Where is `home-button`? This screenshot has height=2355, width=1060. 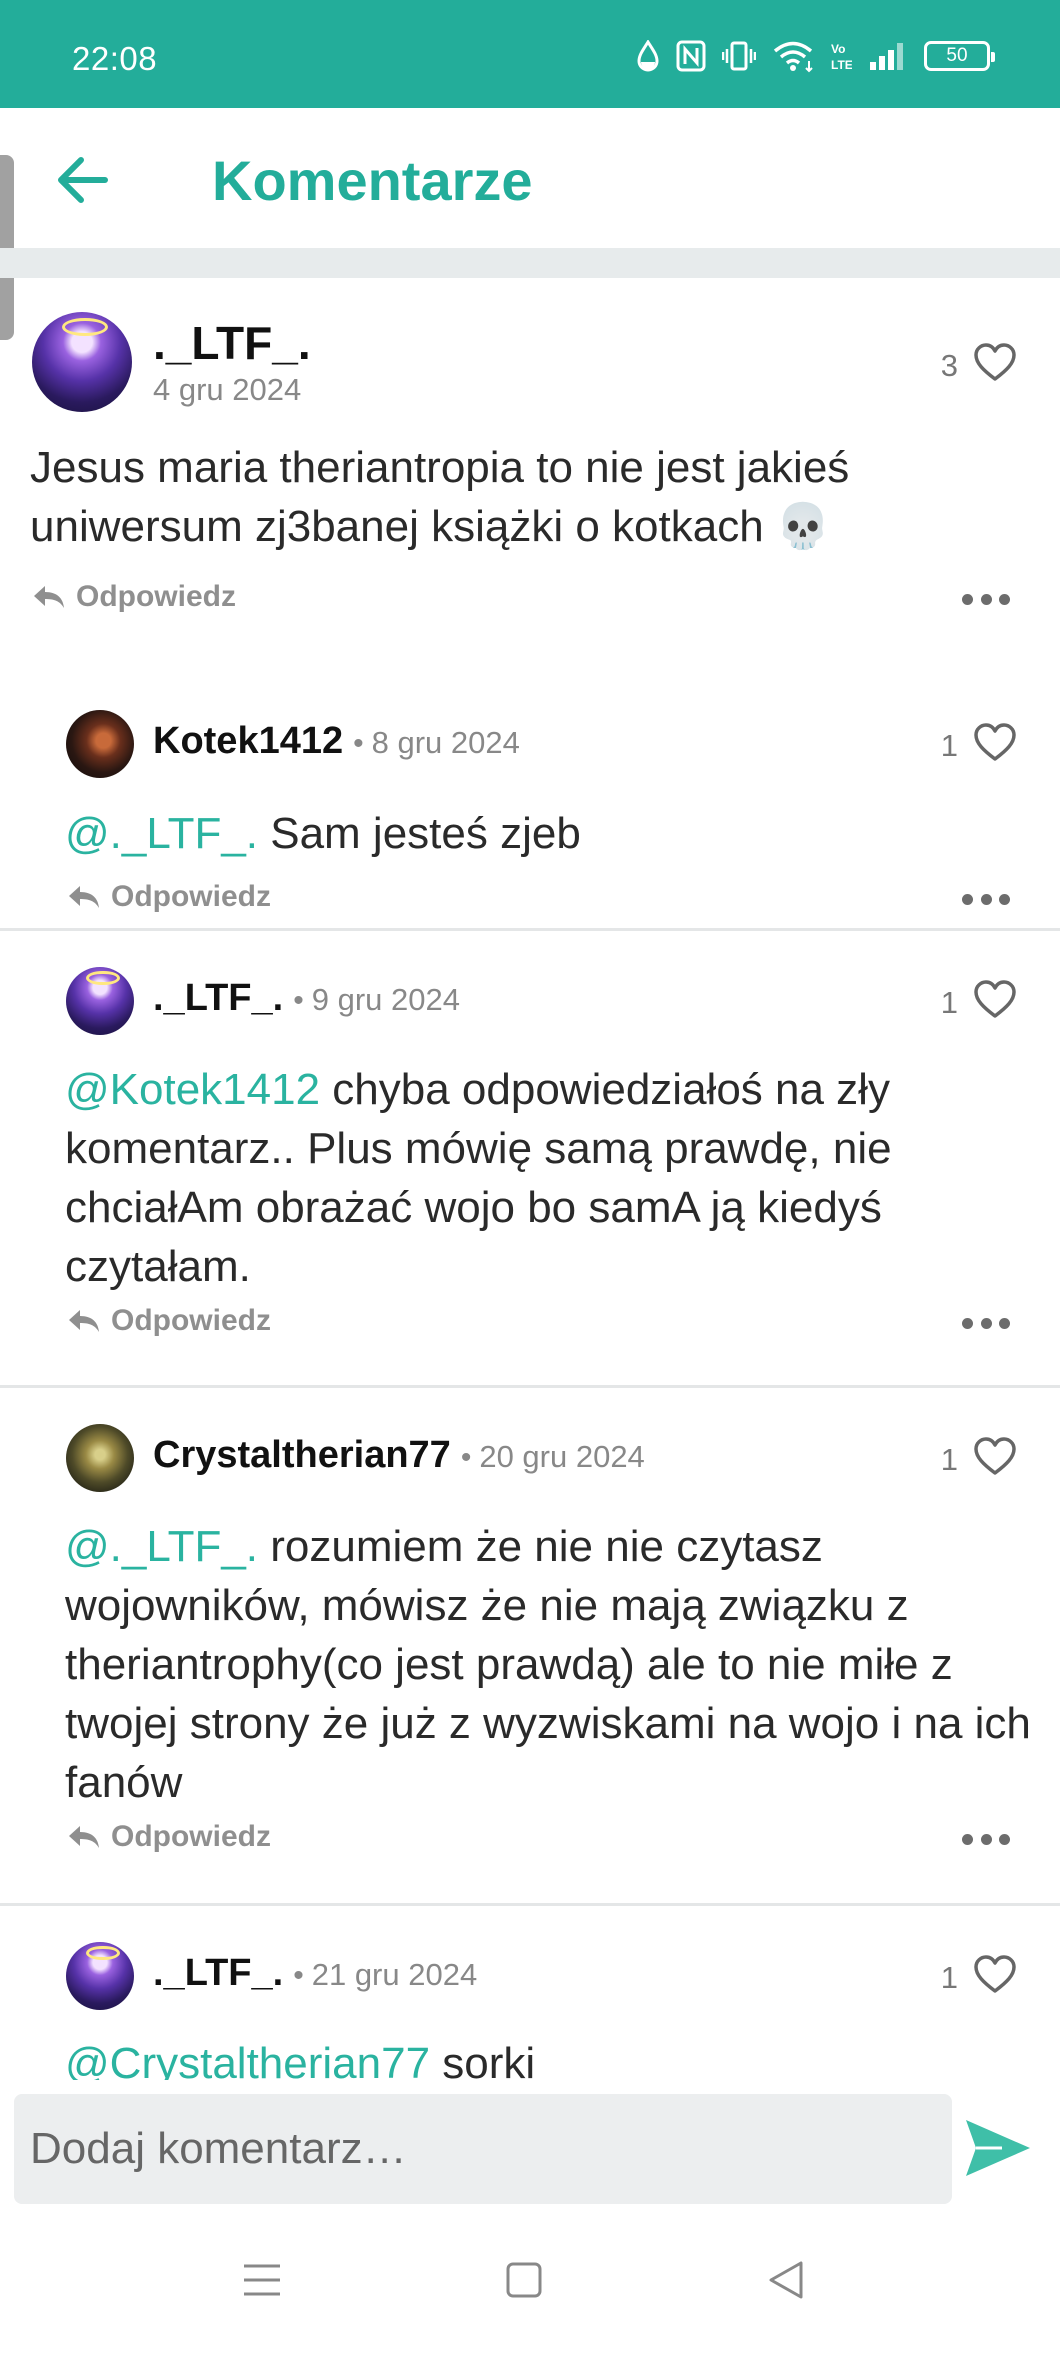
home-button is located at coordinates (524, 2280).